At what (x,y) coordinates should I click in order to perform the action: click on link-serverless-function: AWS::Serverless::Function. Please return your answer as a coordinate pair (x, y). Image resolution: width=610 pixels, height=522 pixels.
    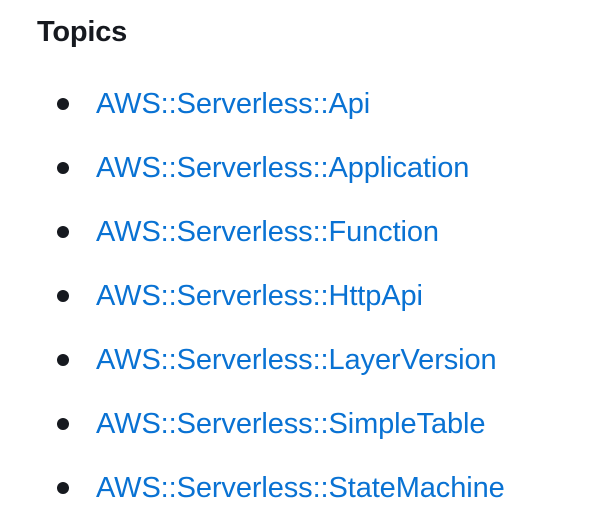
    Looking at the image, I should click on (267, 232).